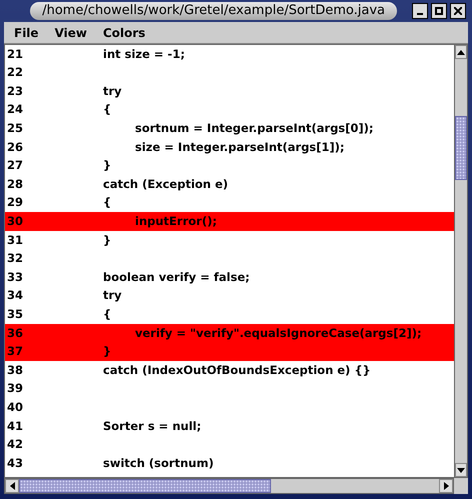  I want to click on line-number: 26, so click(15, 147).